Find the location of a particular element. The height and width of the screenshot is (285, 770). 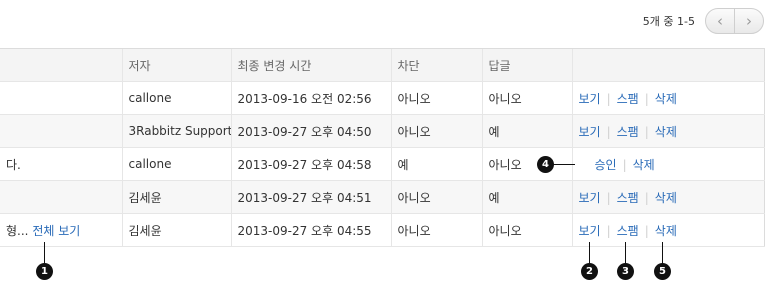

table-header-row: 저자 최종 변경 시간 차단 답글 is located at coordinates (382, 65).